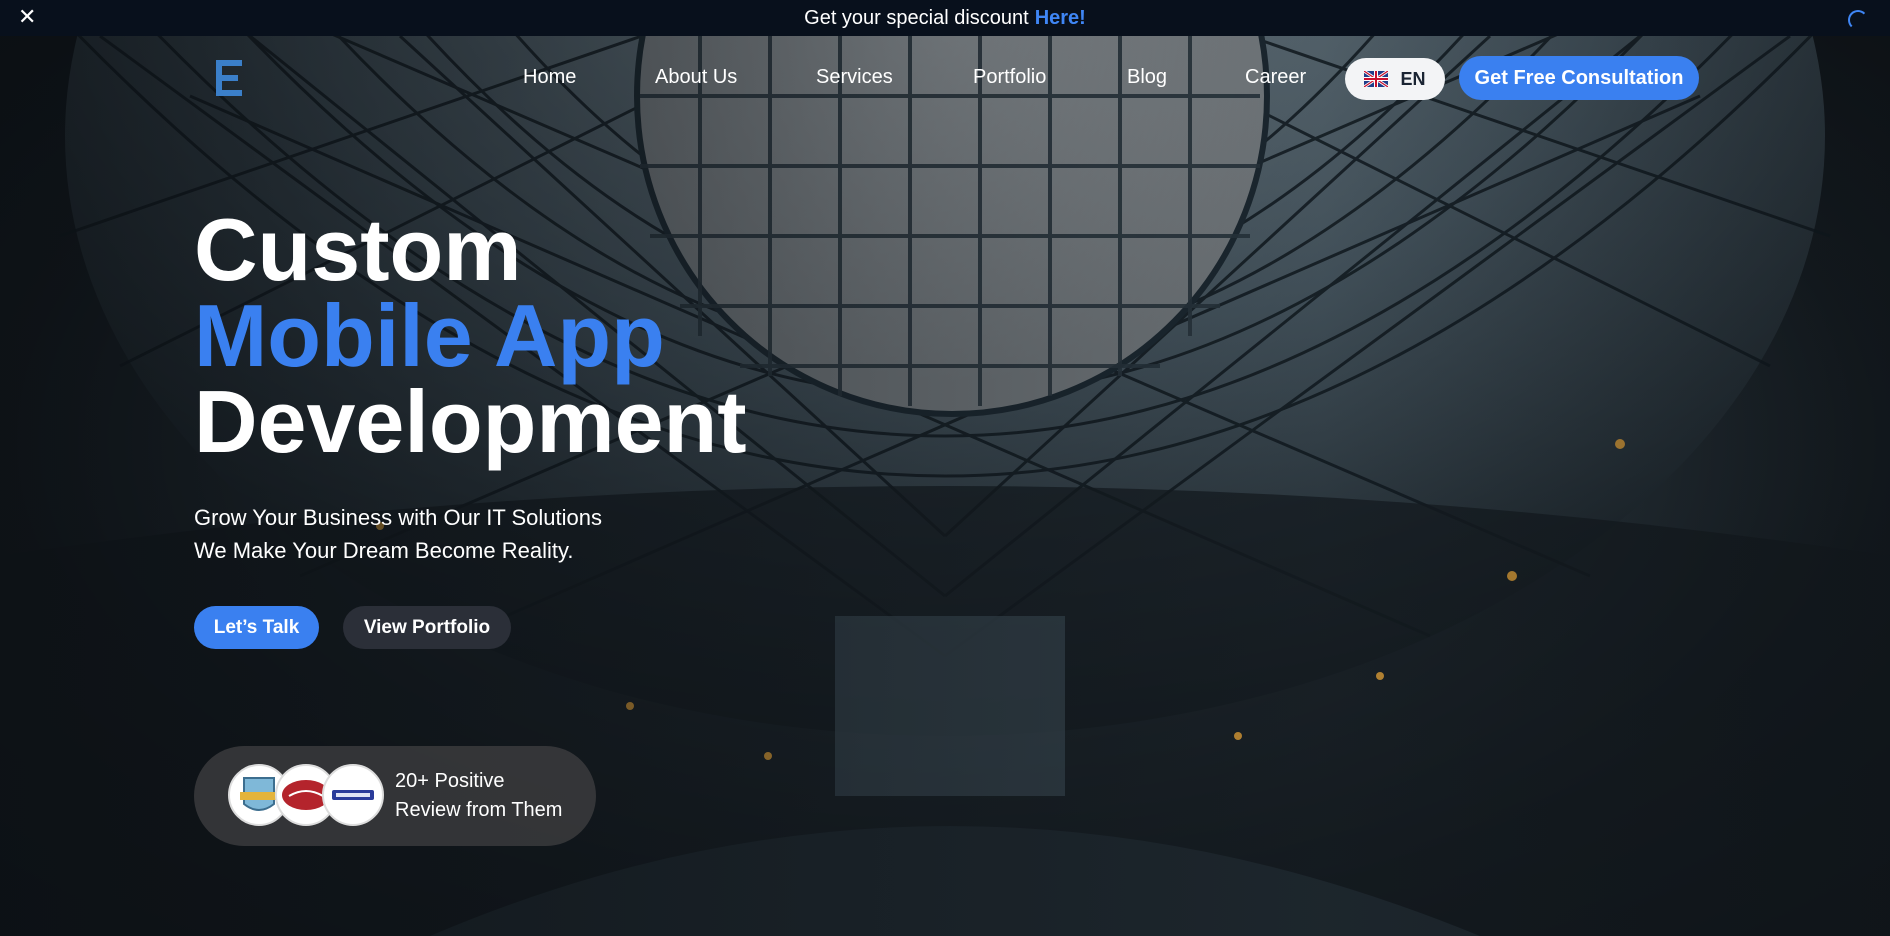 This screenshot has height=936, width=1890. I want to click on announcement-bar: ✕ Get your special discount Here!, so click(945, 18).